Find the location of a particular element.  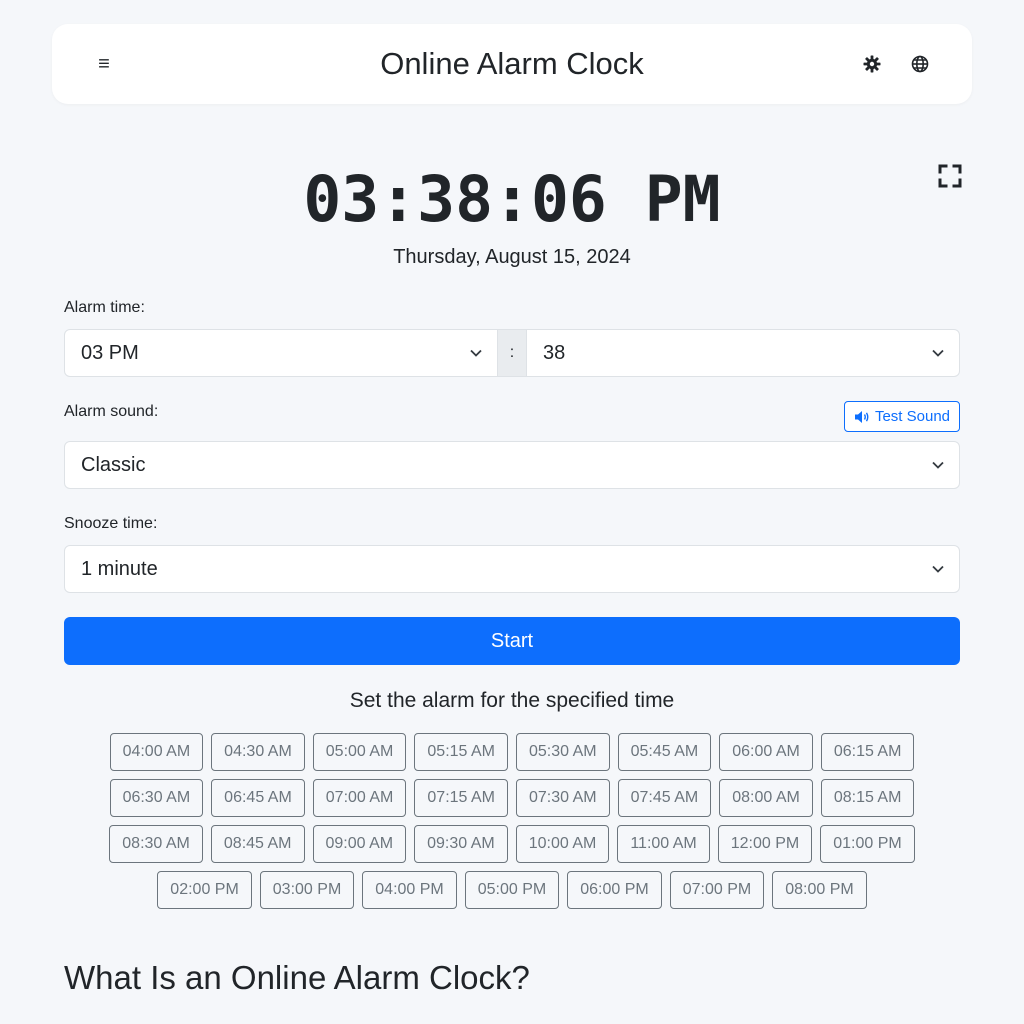

preset-time-button: 01:00 PM is located at coordinates (867, 844).